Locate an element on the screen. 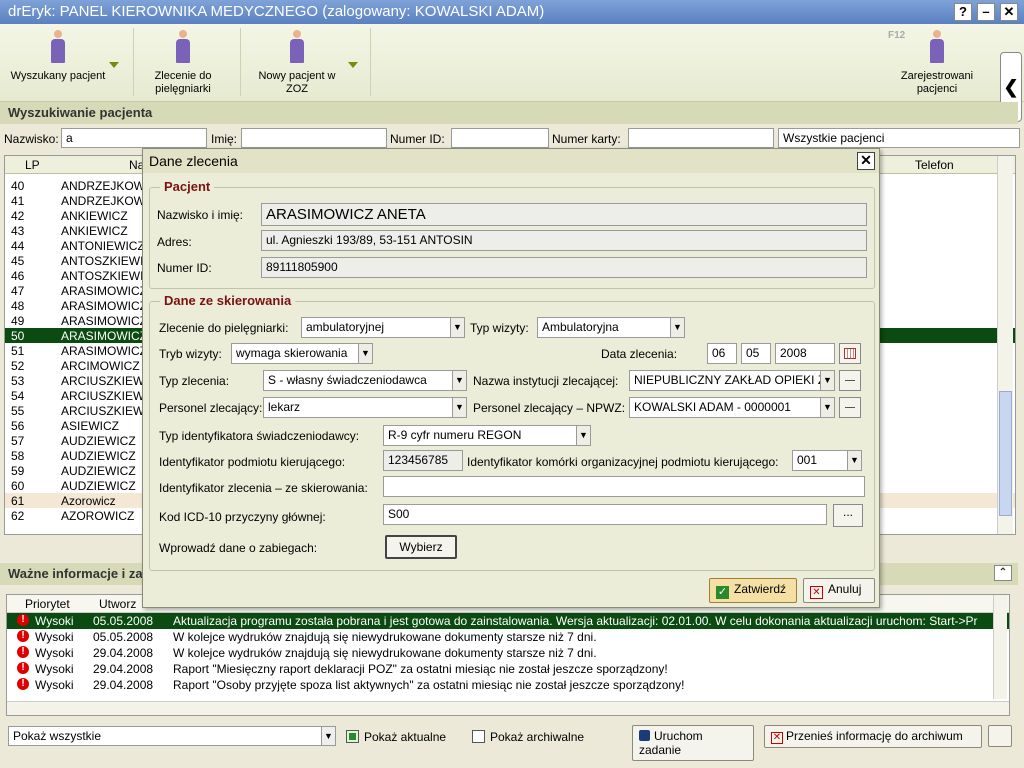  info-vscroll is located at coordinates (1000, 647).